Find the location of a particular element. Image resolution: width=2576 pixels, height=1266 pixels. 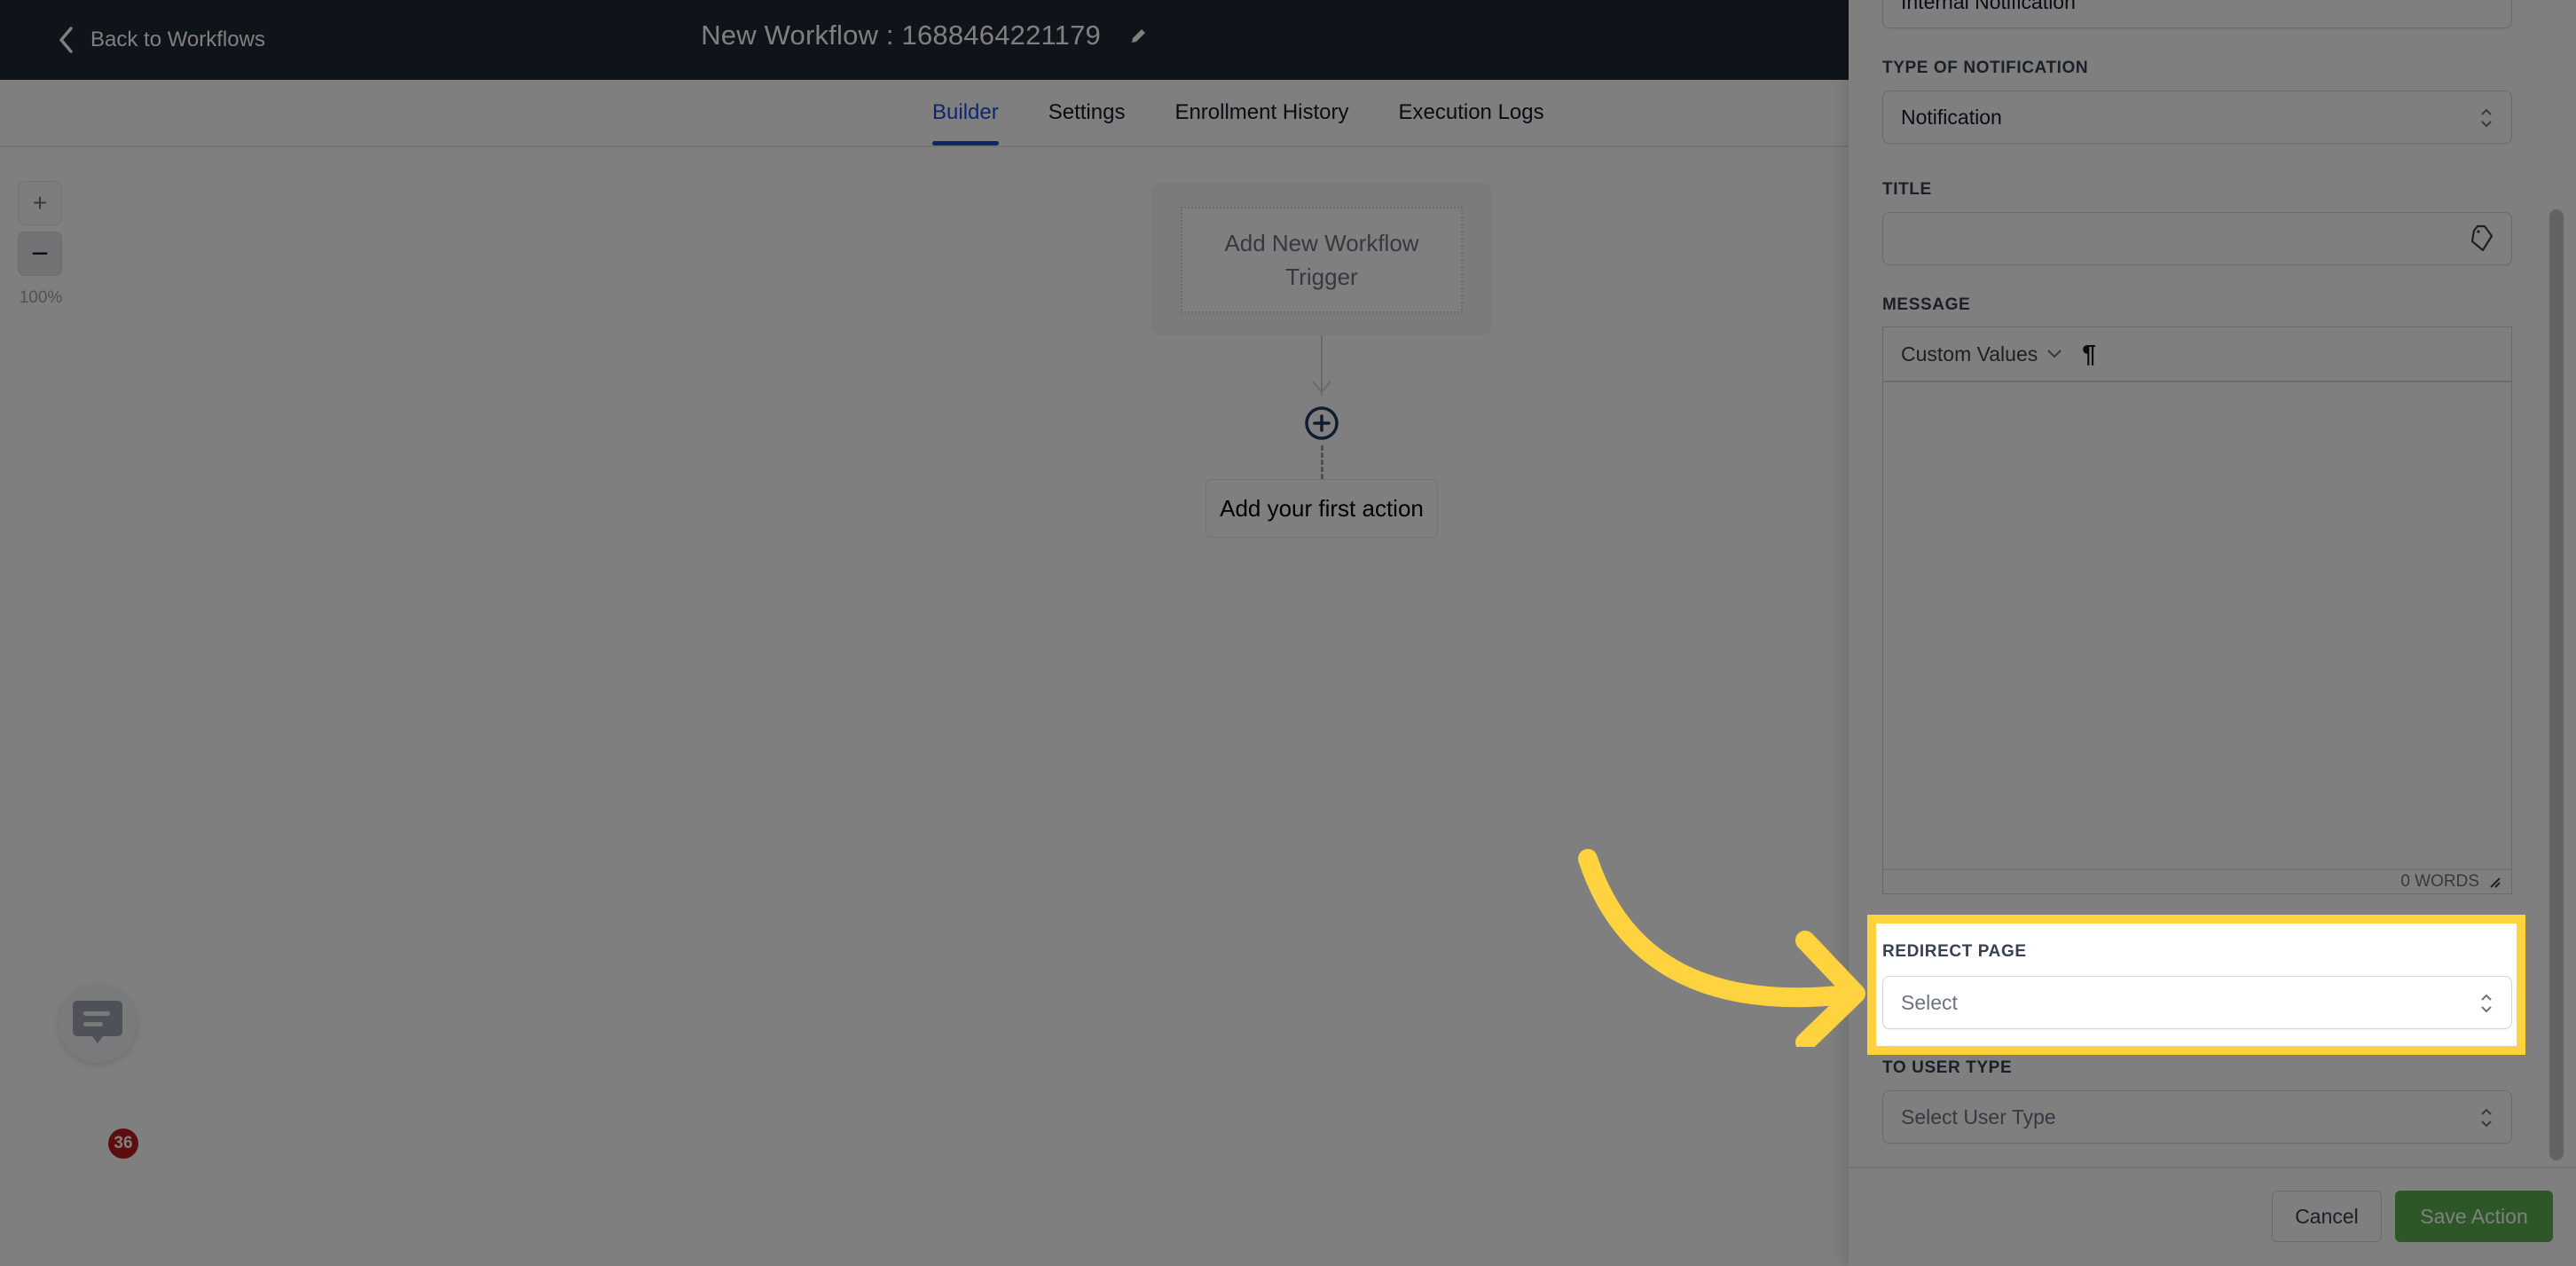

type-of-notification-label: Type of Notification is located at coordinates (1985, 68).